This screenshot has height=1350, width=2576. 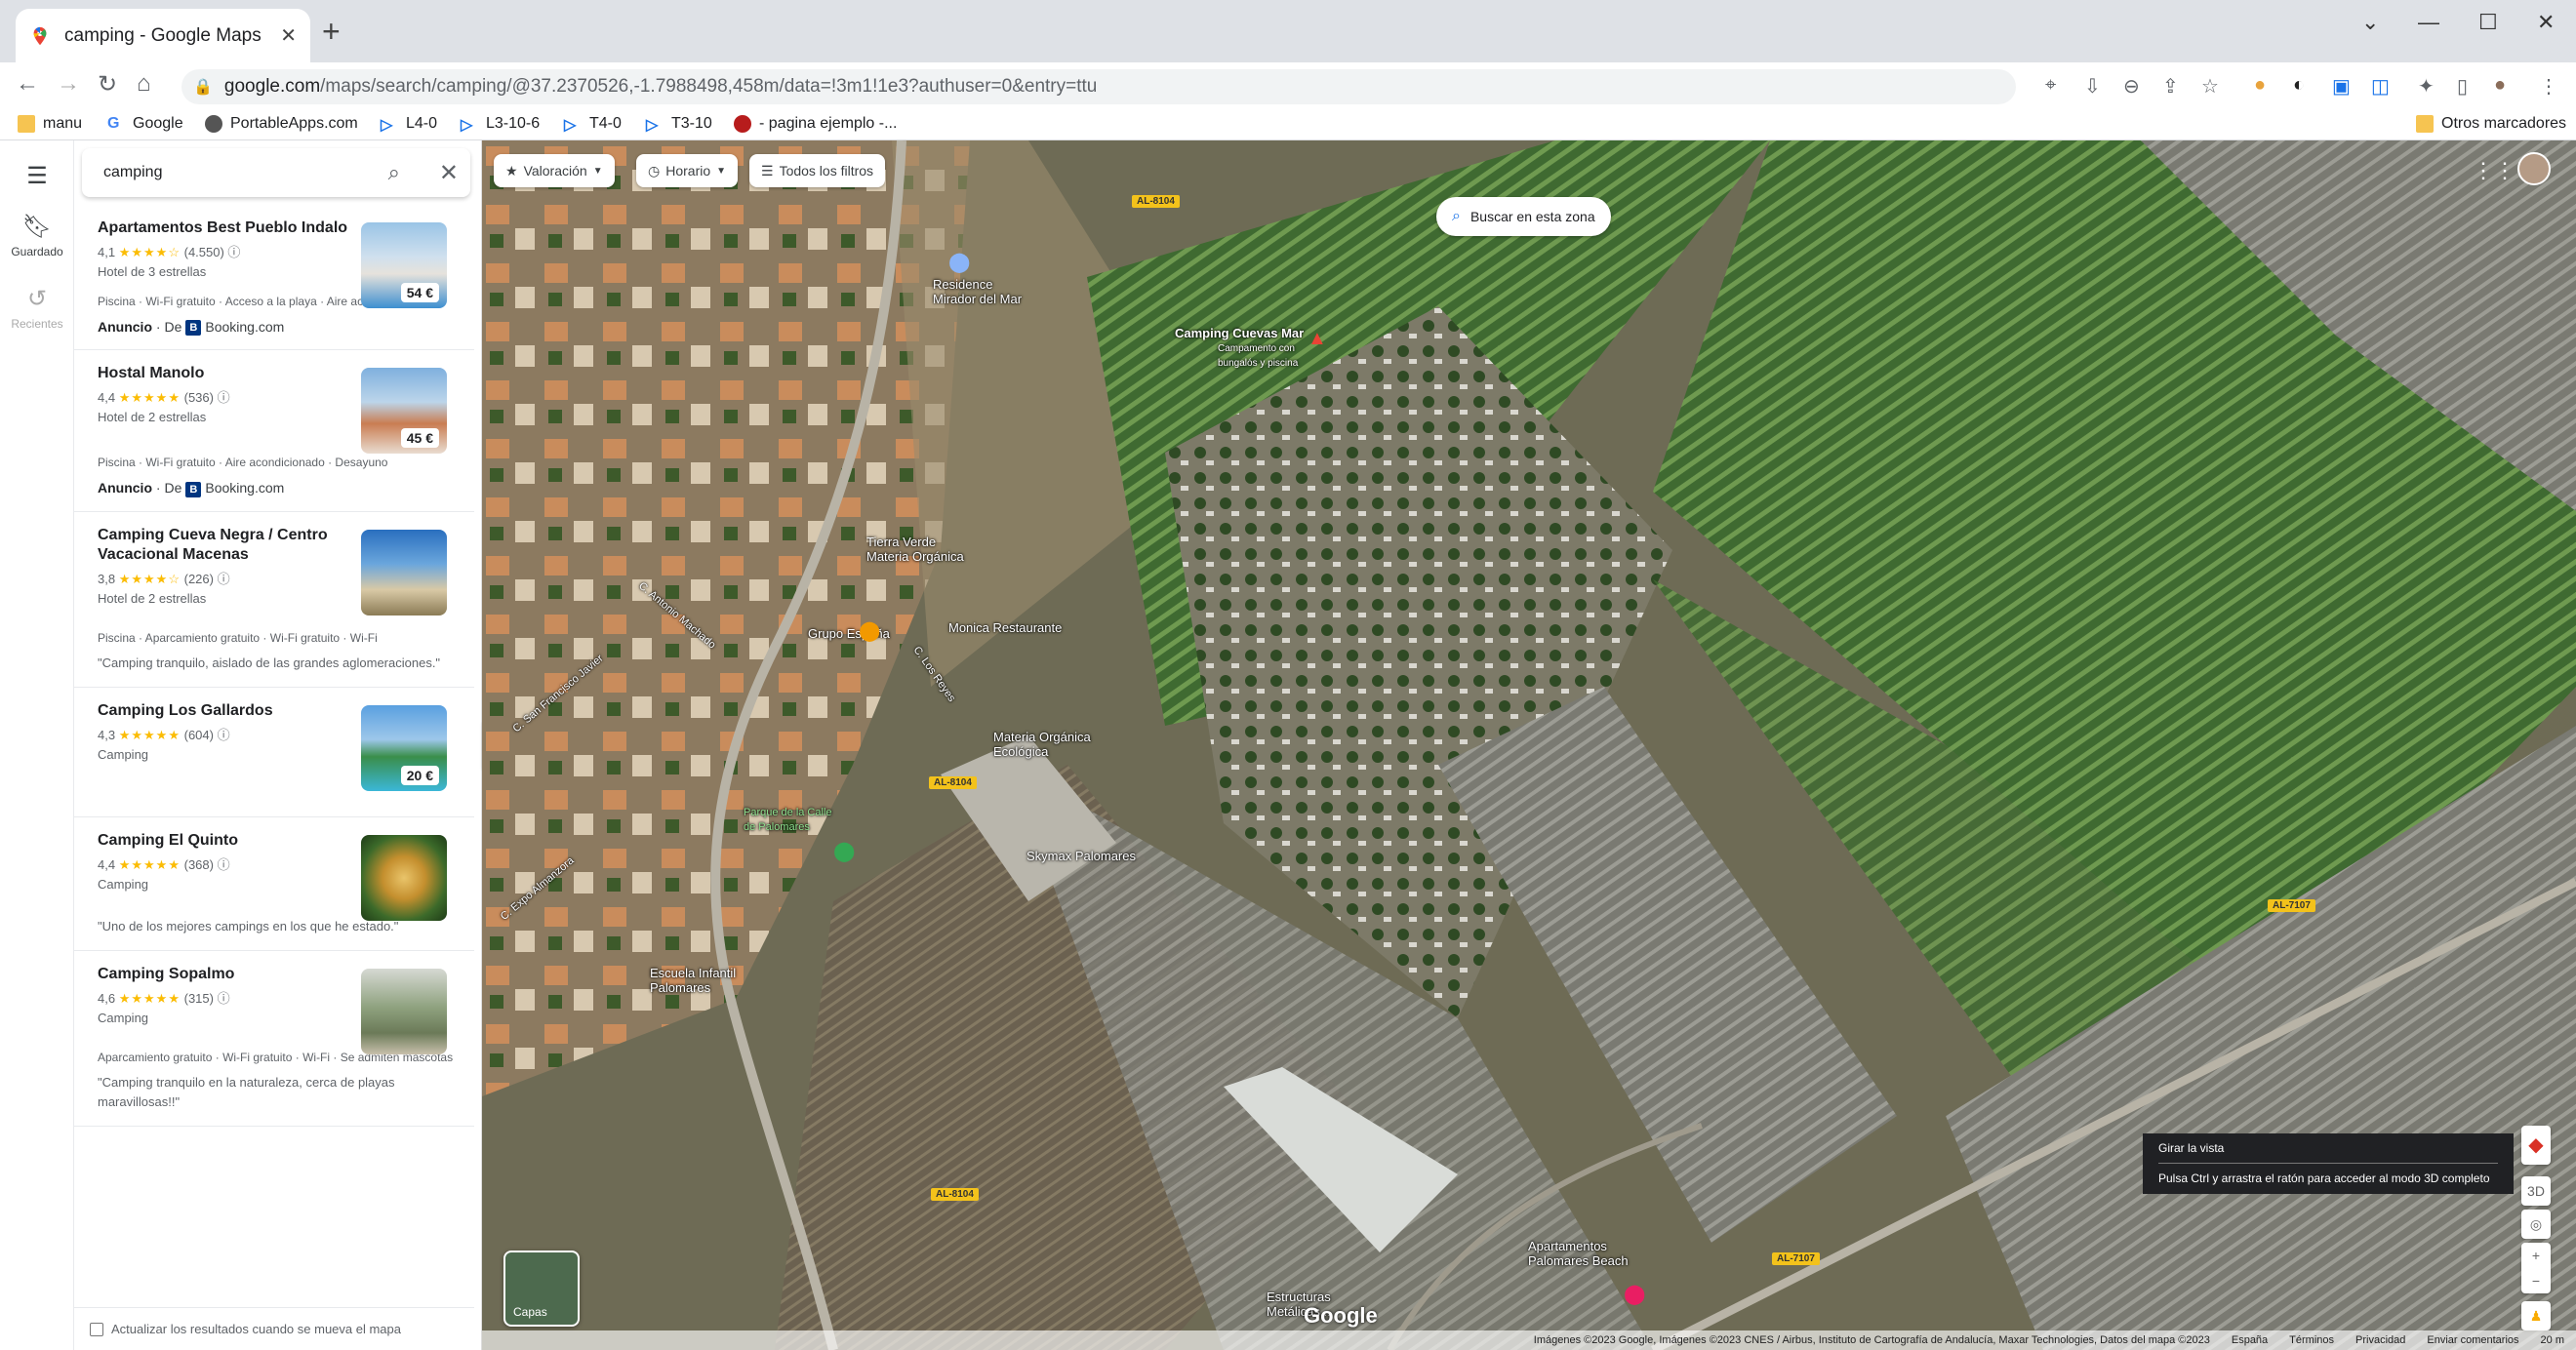 I want to click on map-place-label: Camping Cuevas Mar, so click(x=1239, y=333).